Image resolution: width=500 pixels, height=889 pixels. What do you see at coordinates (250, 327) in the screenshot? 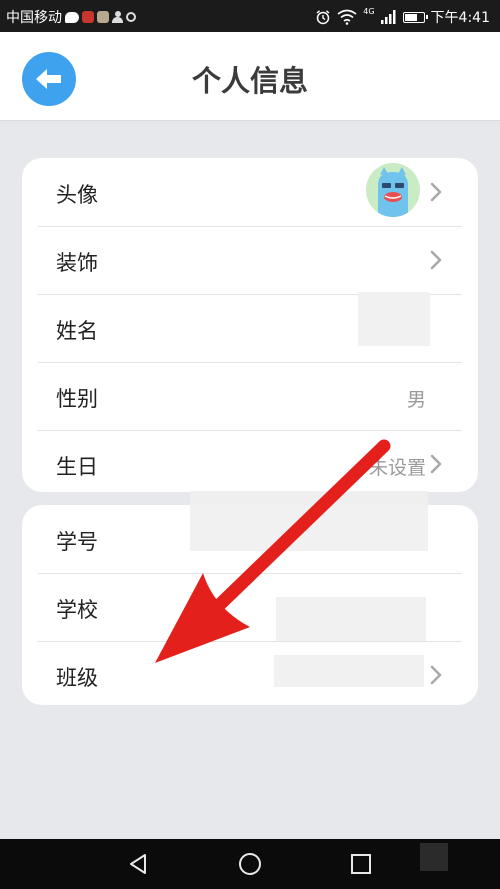
I see `name-row: 姓名` at bounding box center [250, 327].